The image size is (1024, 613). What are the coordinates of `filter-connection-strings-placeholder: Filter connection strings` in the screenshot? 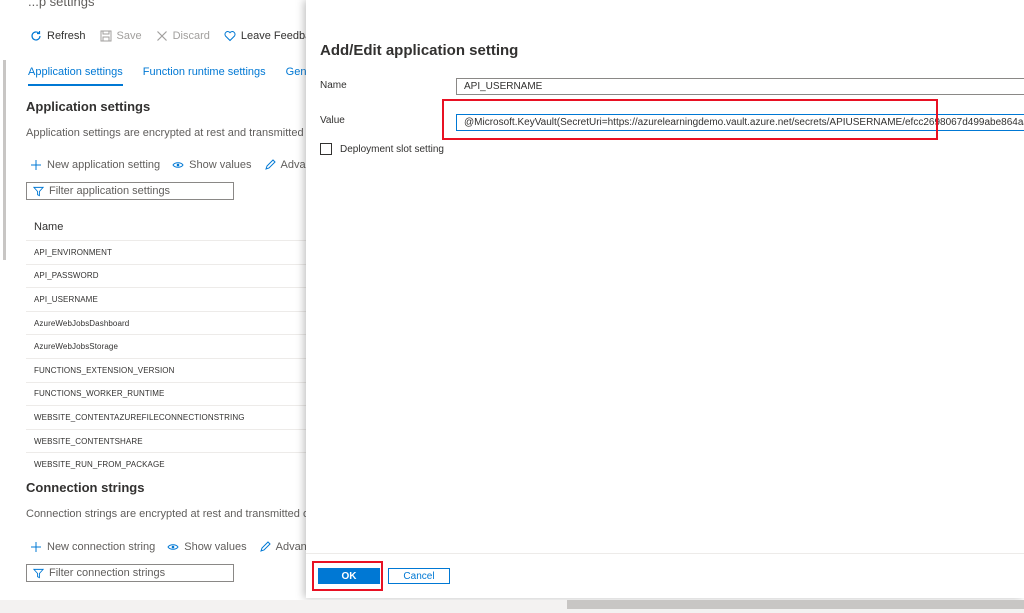 It's located at (107, 573).